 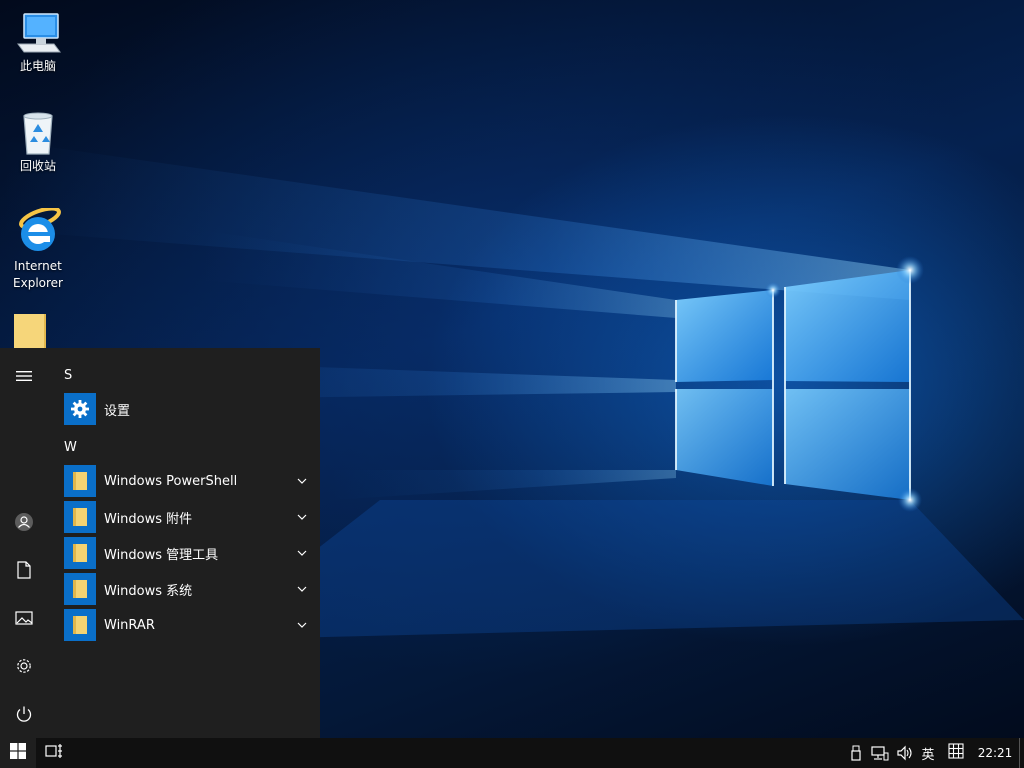 I want to click on ime-language-indicator: 英, so click(x=928, y=753).